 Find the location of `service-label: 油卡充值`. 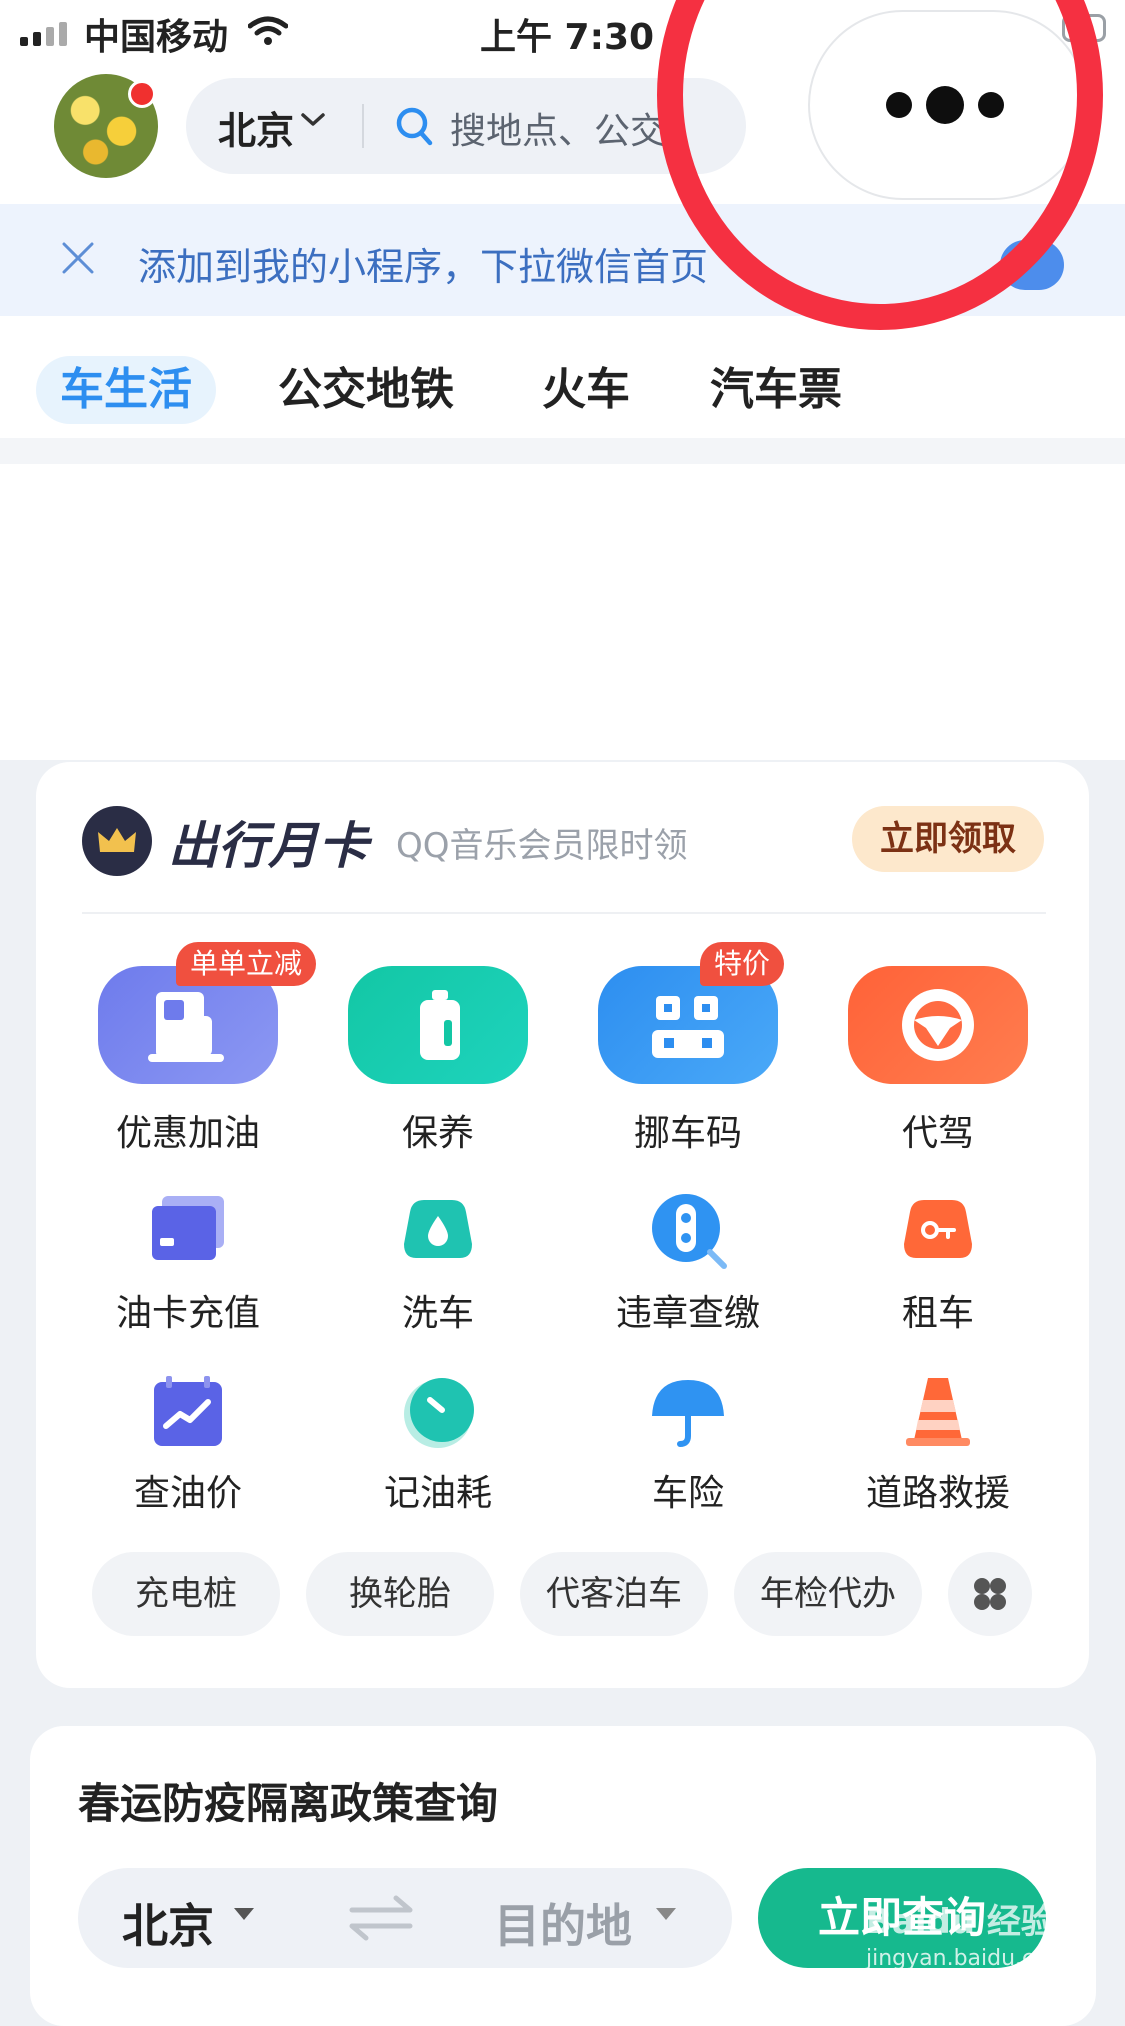

service-label: 油卡充值 is located at coordinates (188, 1310).